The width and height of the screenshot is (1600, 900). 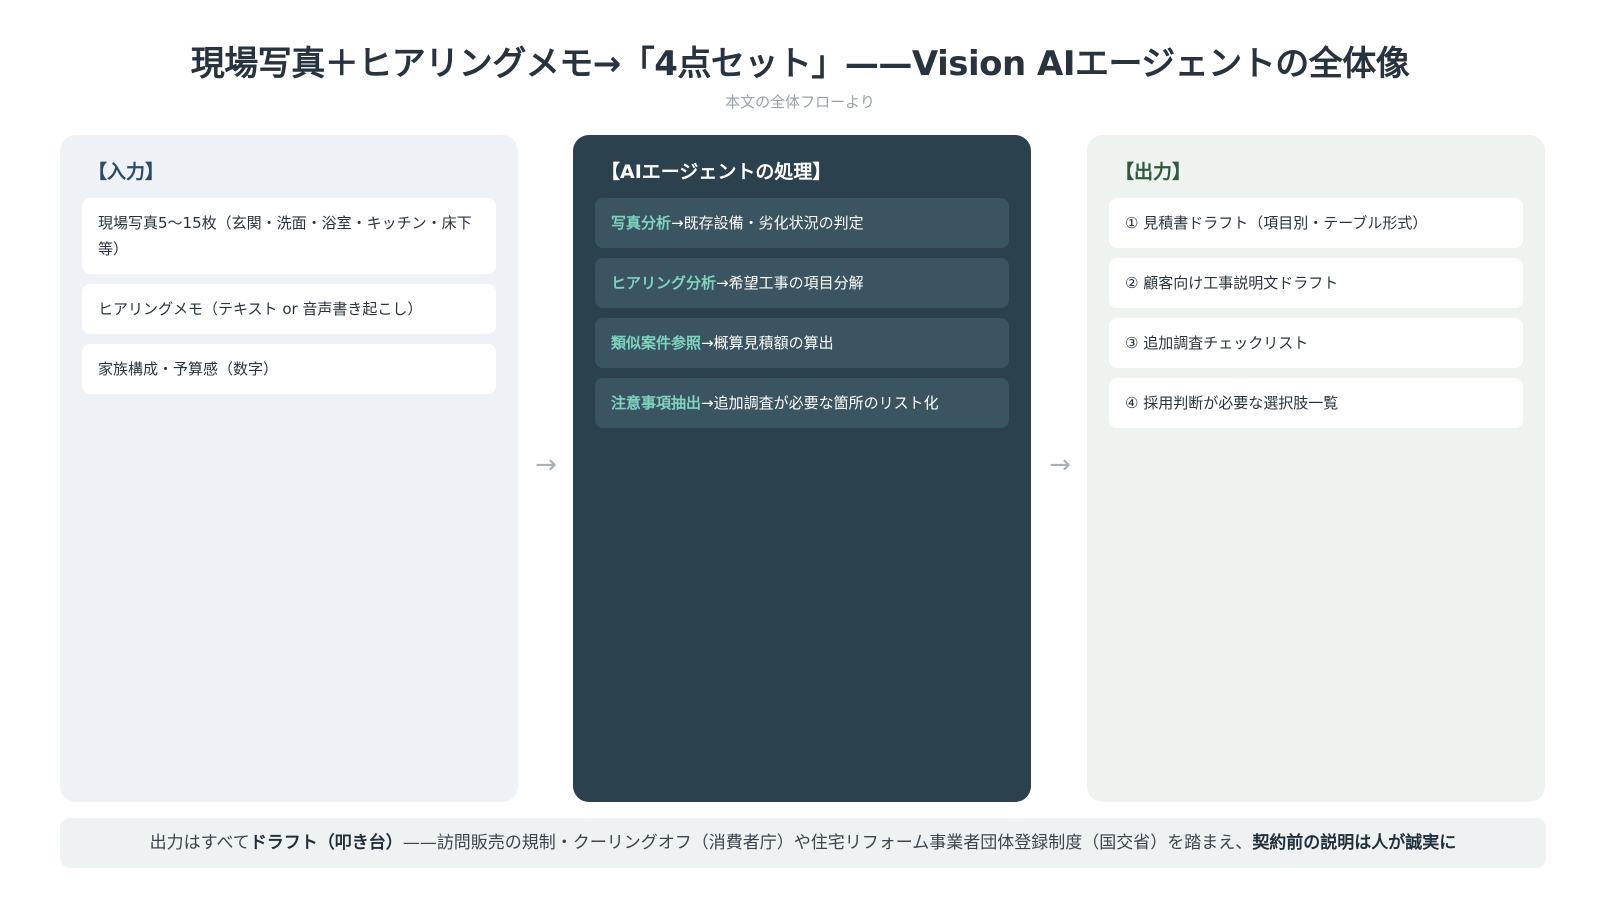 What do you see at coordinates (664, 283) in the screenshot?
I see `ai-step-label: ヒアリング分析` at bounding box center [664, 283].